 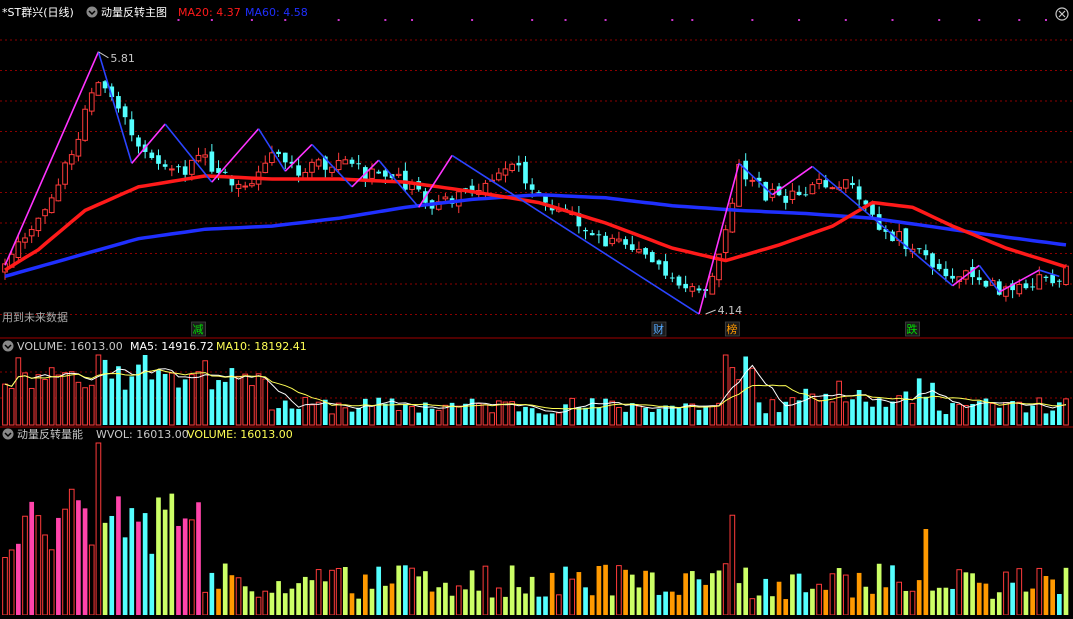 I want to click on event-tags: 减财榜跌, so click(x=555, y=329).